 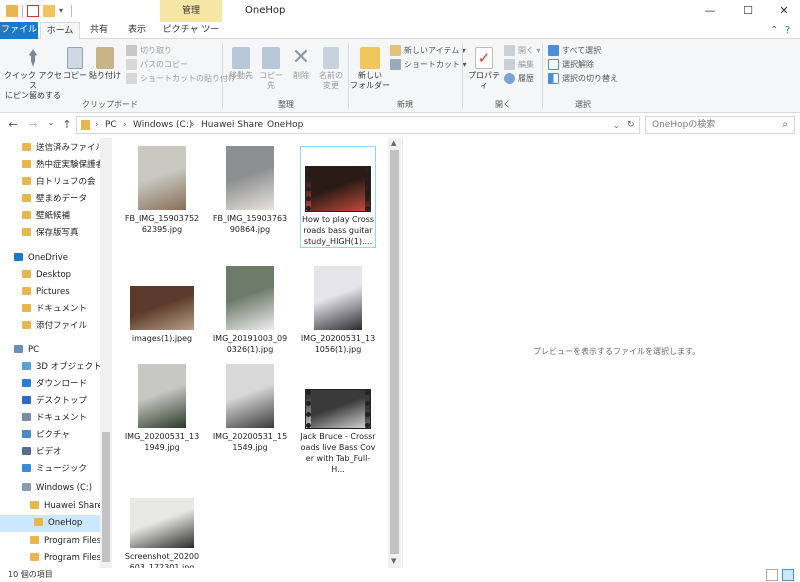 What do you see at coordinates (271, 58) in the screenshot?
I see `copy-folder-icon` at bounding box center [271, 58].